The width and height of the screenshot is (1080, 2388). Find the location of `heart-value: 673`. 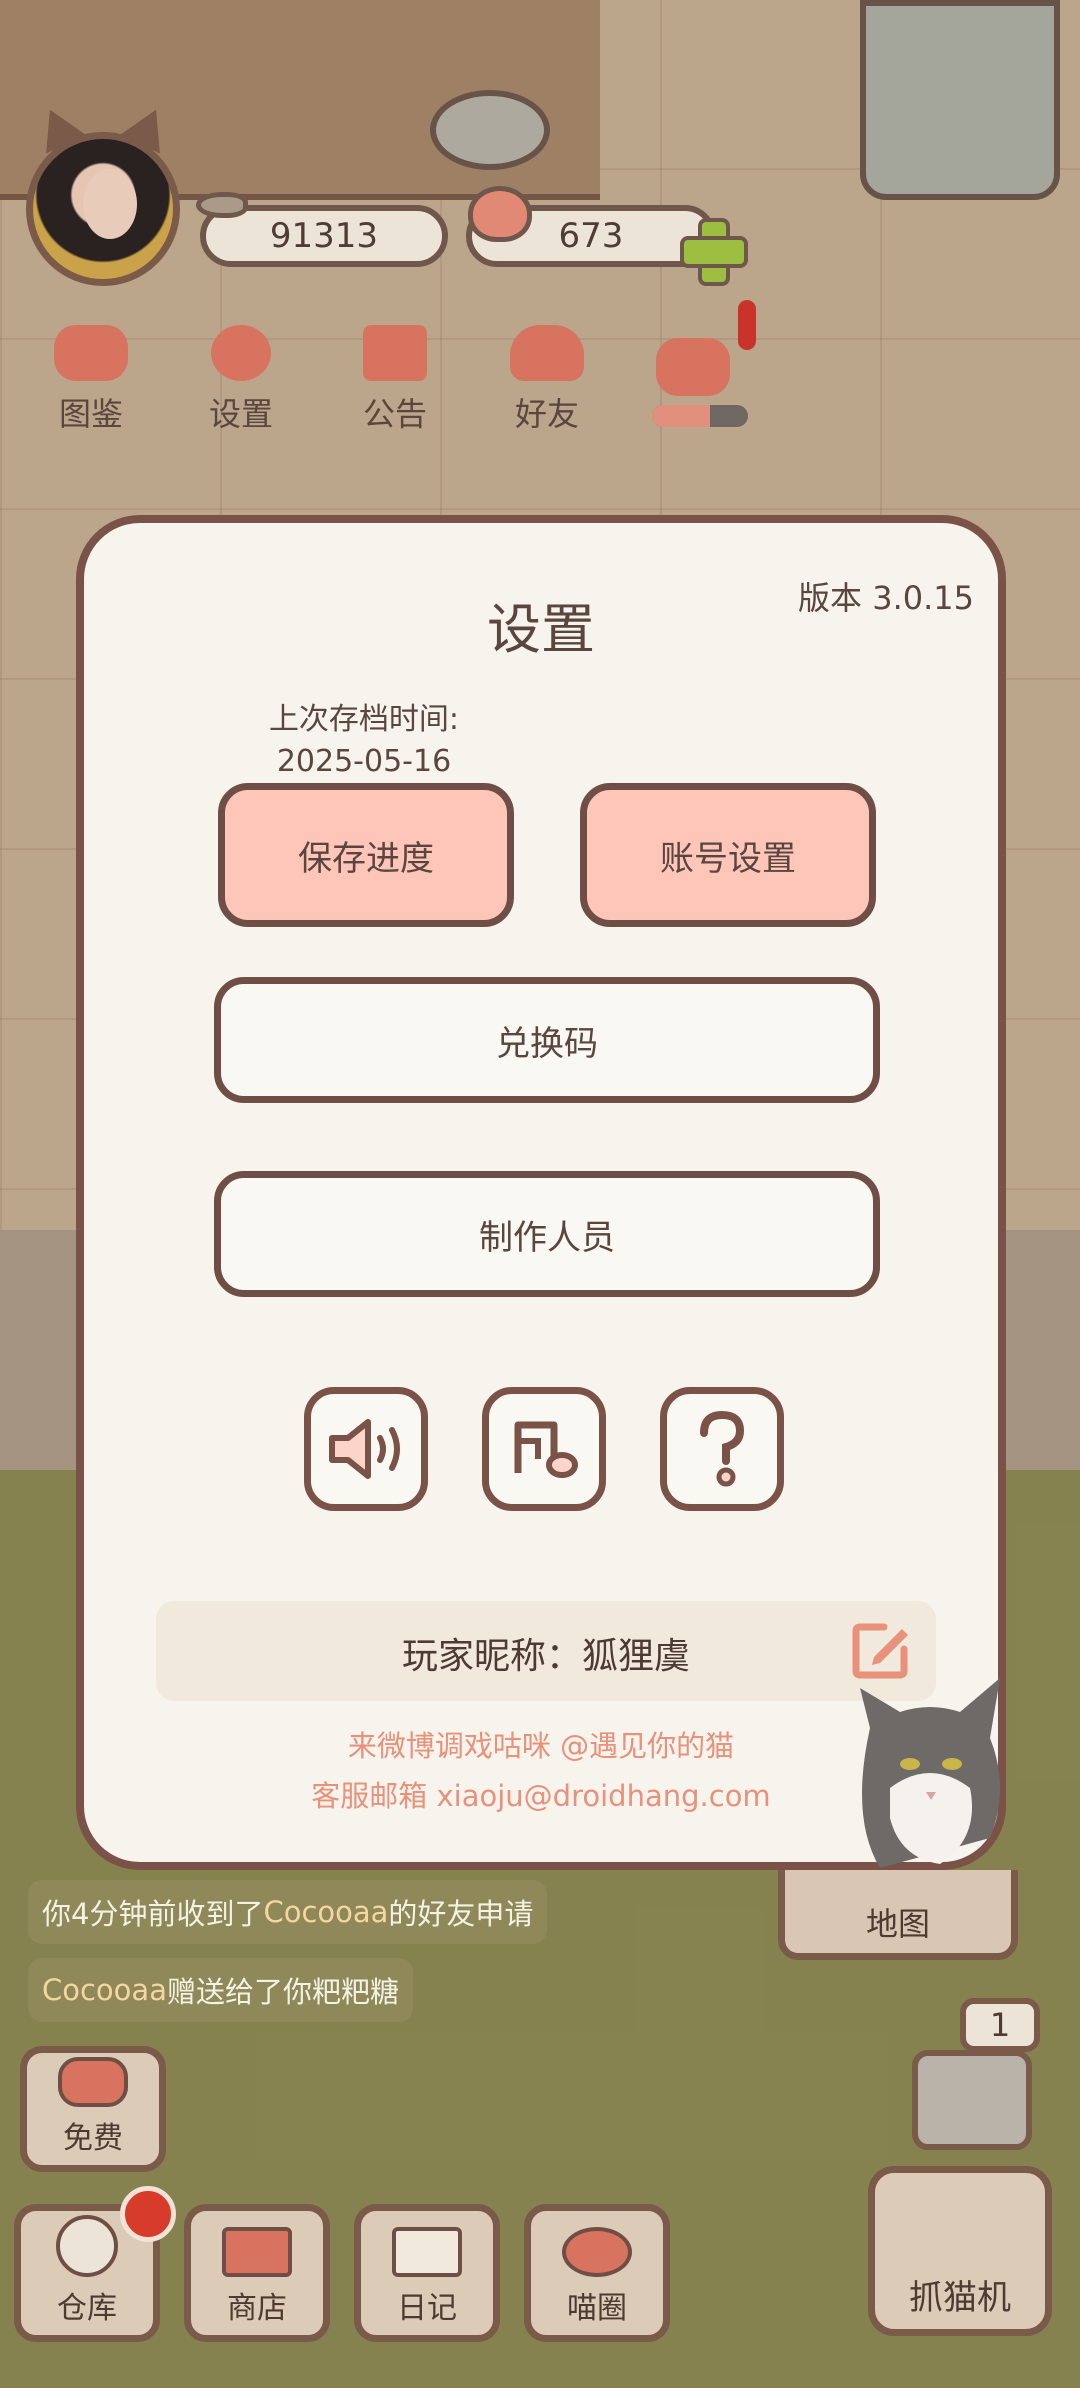

heart-value: 673 is located at coordinates (591, 236).